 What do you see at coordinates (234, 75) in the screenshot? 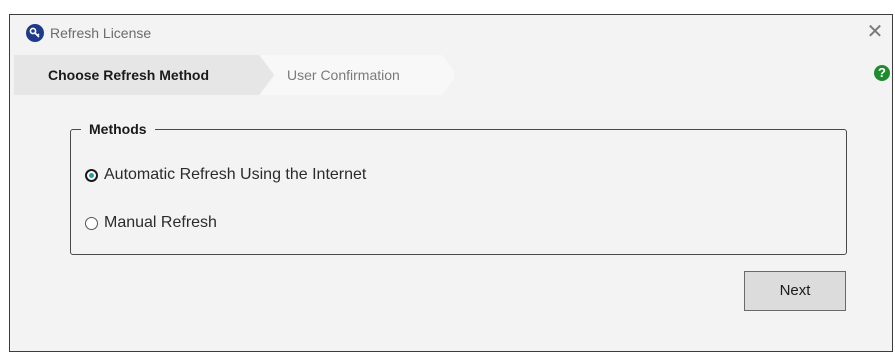
I see `wizard-steps: Choose Refresh Method User Confirmation` at bounding box center [234, 75].